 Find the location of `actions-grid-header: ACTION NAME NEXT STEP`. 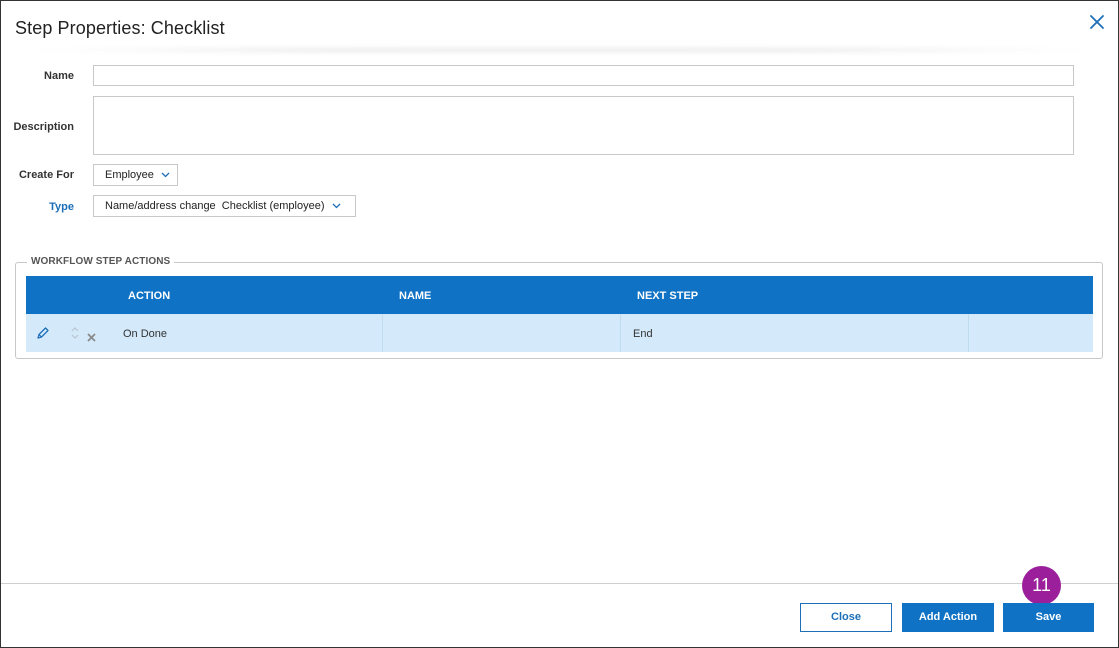

actions-grid-header: ACTION NAME NEXT STEP is located at coordinates (559, 295).